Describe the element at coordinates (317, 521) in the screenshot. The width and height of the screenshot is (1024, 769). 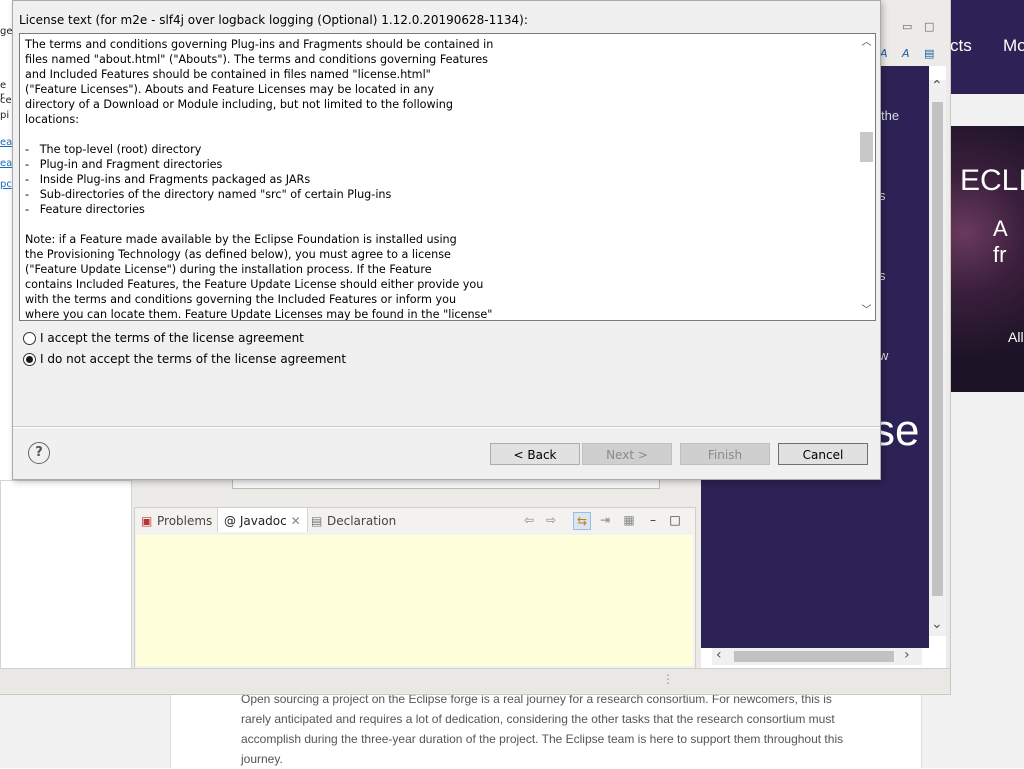
I see `declaration-icon: ▤` at that location.